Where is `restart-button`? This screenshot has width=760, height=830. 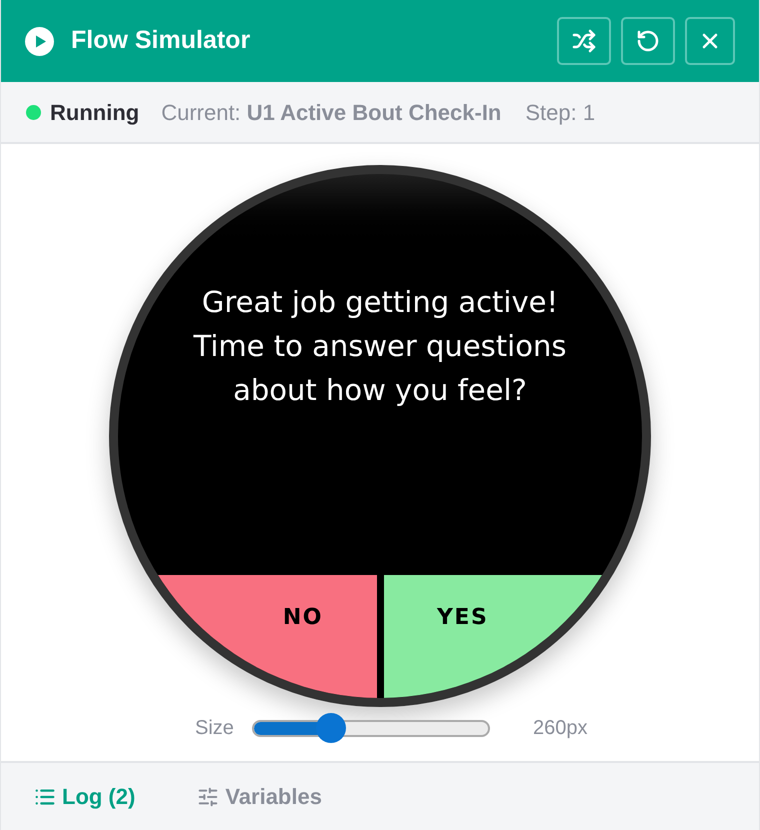 restart-button is located at coordinates (648, 41).